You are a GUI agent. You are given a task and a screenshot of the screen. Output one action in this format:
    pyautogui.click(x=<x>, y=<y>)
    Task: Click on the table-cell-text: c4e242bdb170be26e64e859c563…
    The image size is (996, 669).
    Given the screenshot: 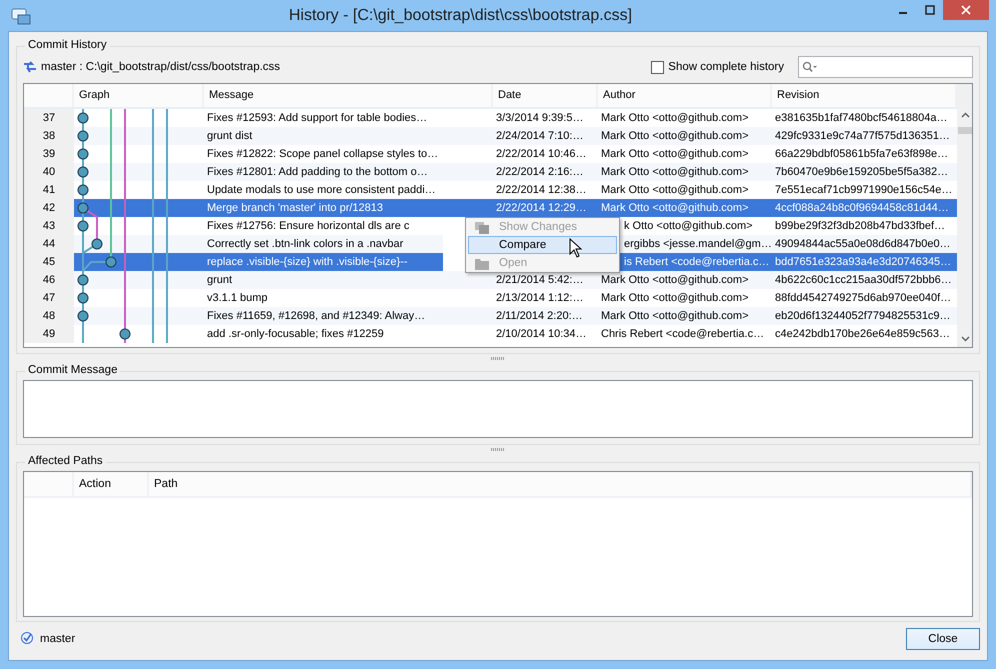 What is the action you would take?
    pyautogui.click(x=862, y=334)
    